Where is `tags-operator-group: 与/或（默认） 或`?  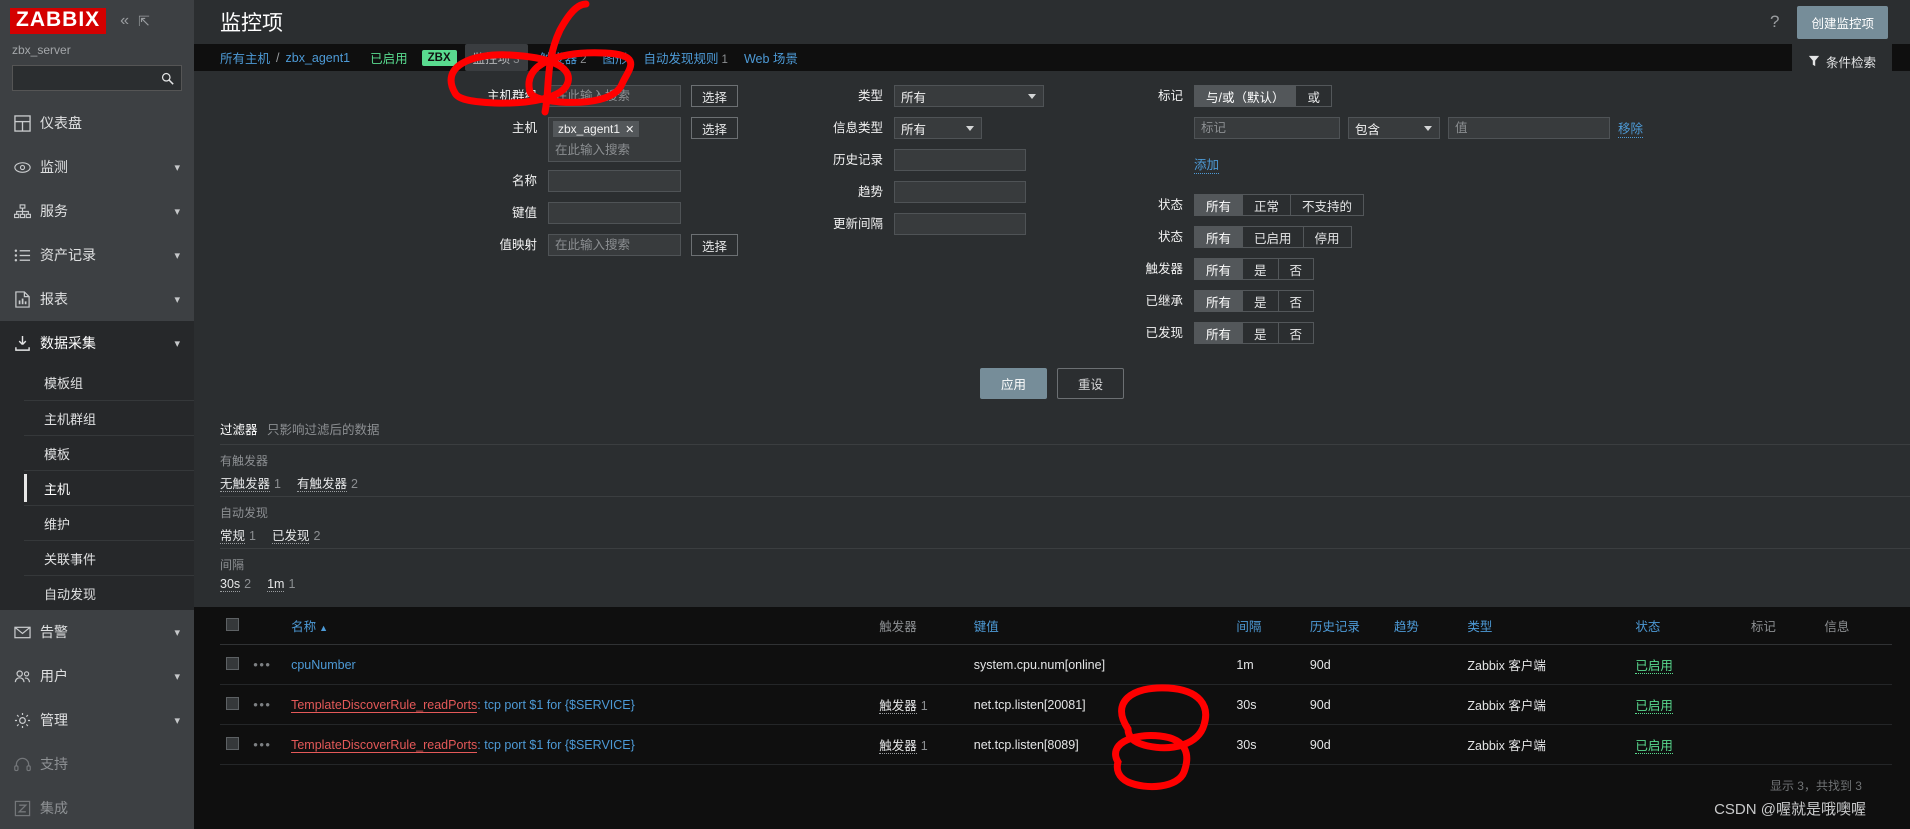
tags-operator-group: 与/或（默认） 或 is located at coordinates (1263, 96).